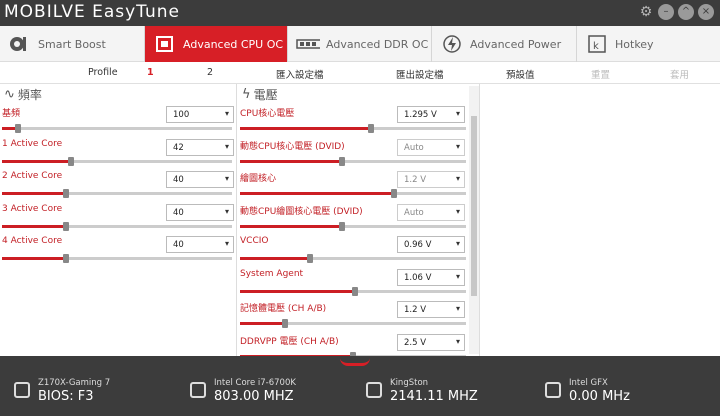  I want to click on value-dropdown: 1.295 V, so click(431, 114).